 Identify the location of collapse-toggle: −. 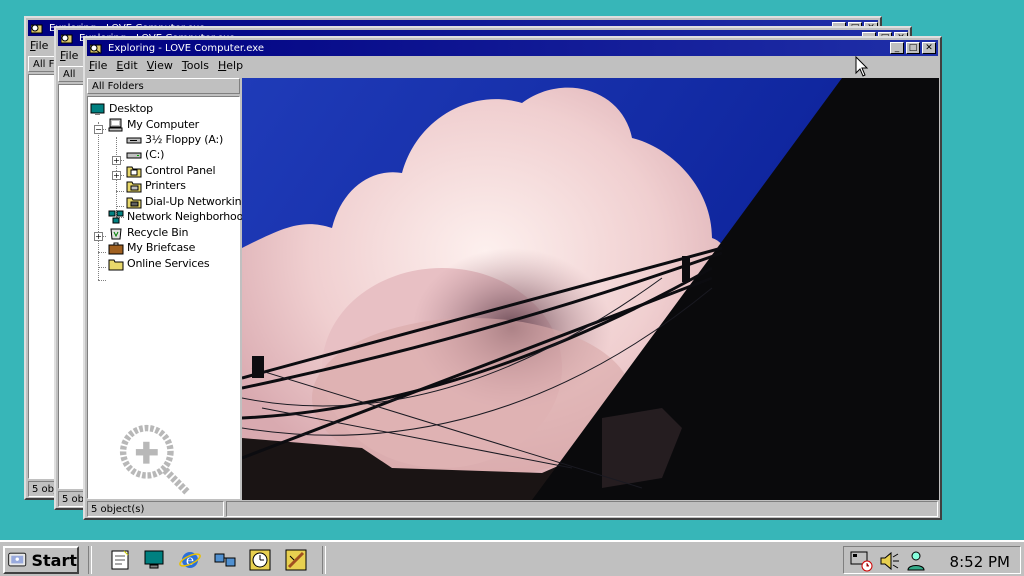
(98, 129).